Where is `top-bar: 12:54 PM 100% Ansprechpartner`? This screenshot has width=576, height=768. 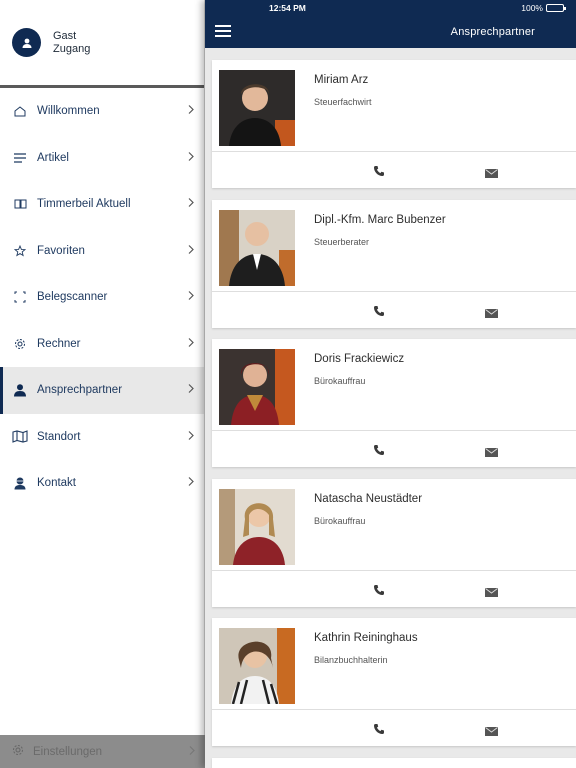
top-bar: 12:54 PM 100% Ansprechpartner is located at coordinates (390, 24).